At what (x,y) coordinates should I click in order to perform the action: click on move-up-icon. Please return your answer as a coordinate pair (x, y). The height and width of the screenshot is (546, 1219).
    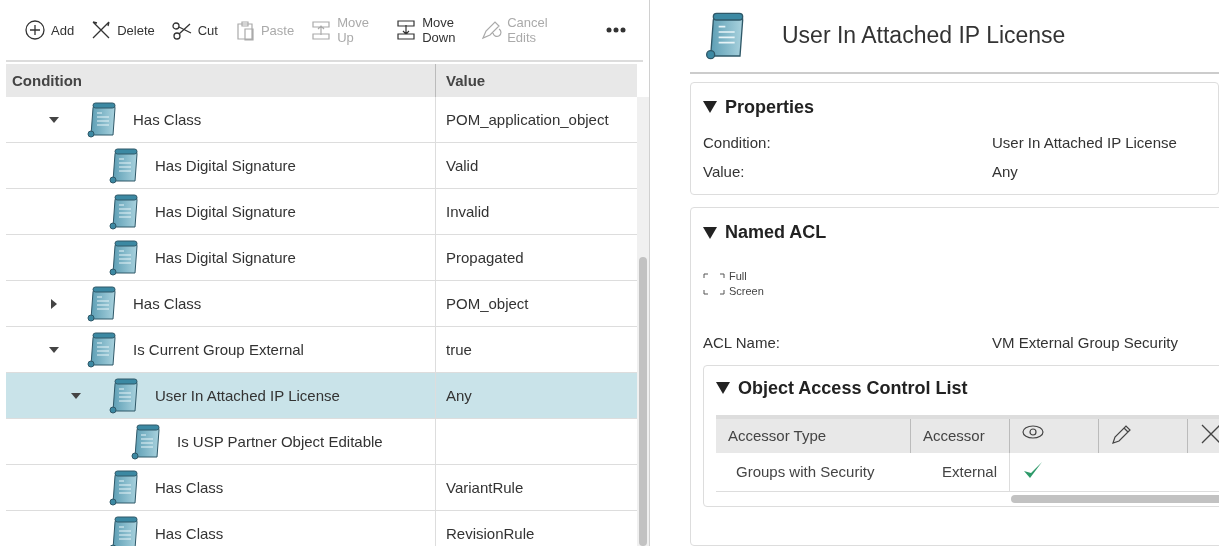
    Looking at the image, I should click on (321, 30).